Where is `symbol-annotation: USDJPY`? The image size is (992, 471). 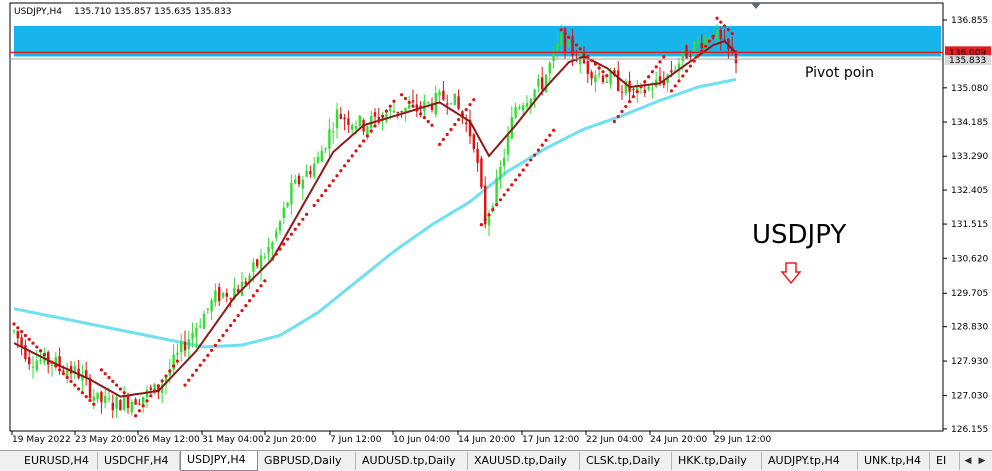 symbol-annotation: USDJPY is located at coordinates (799, 235).